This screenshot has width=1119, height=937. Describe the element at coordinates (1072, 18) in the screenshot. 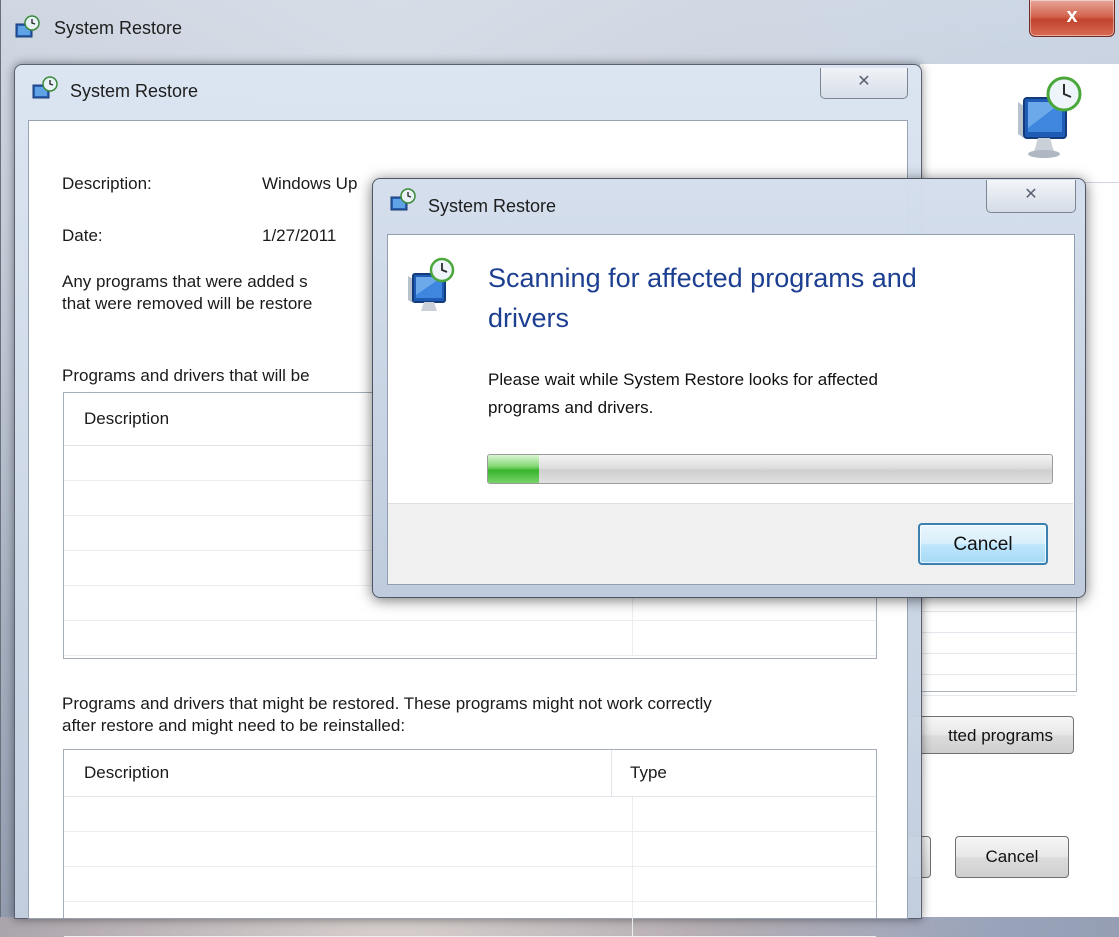

I see `outer-close-button: x` at that location.